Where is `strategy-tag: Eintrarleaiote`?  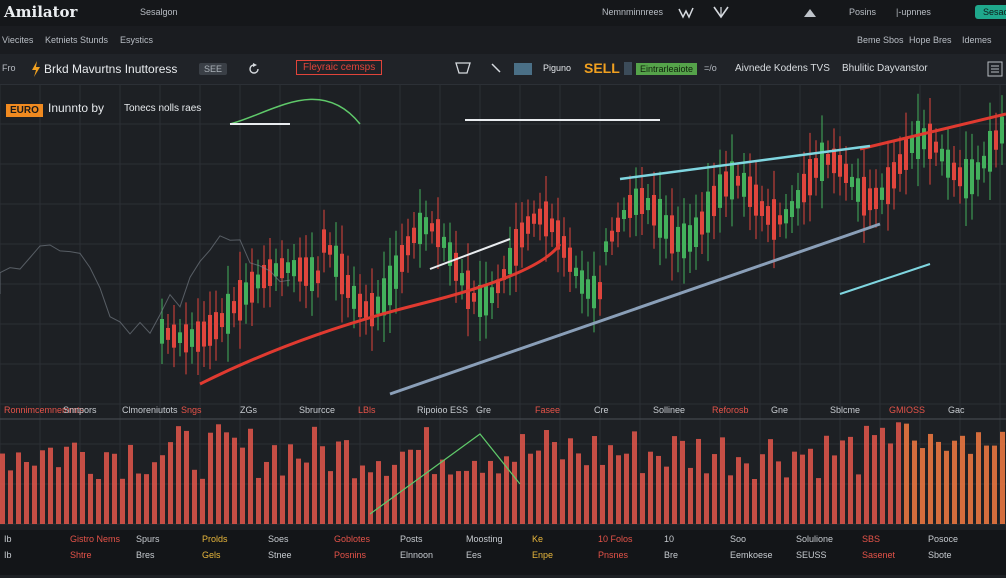 strategy-tag: Eintrarleaiote is located at coordinates (667, 69).